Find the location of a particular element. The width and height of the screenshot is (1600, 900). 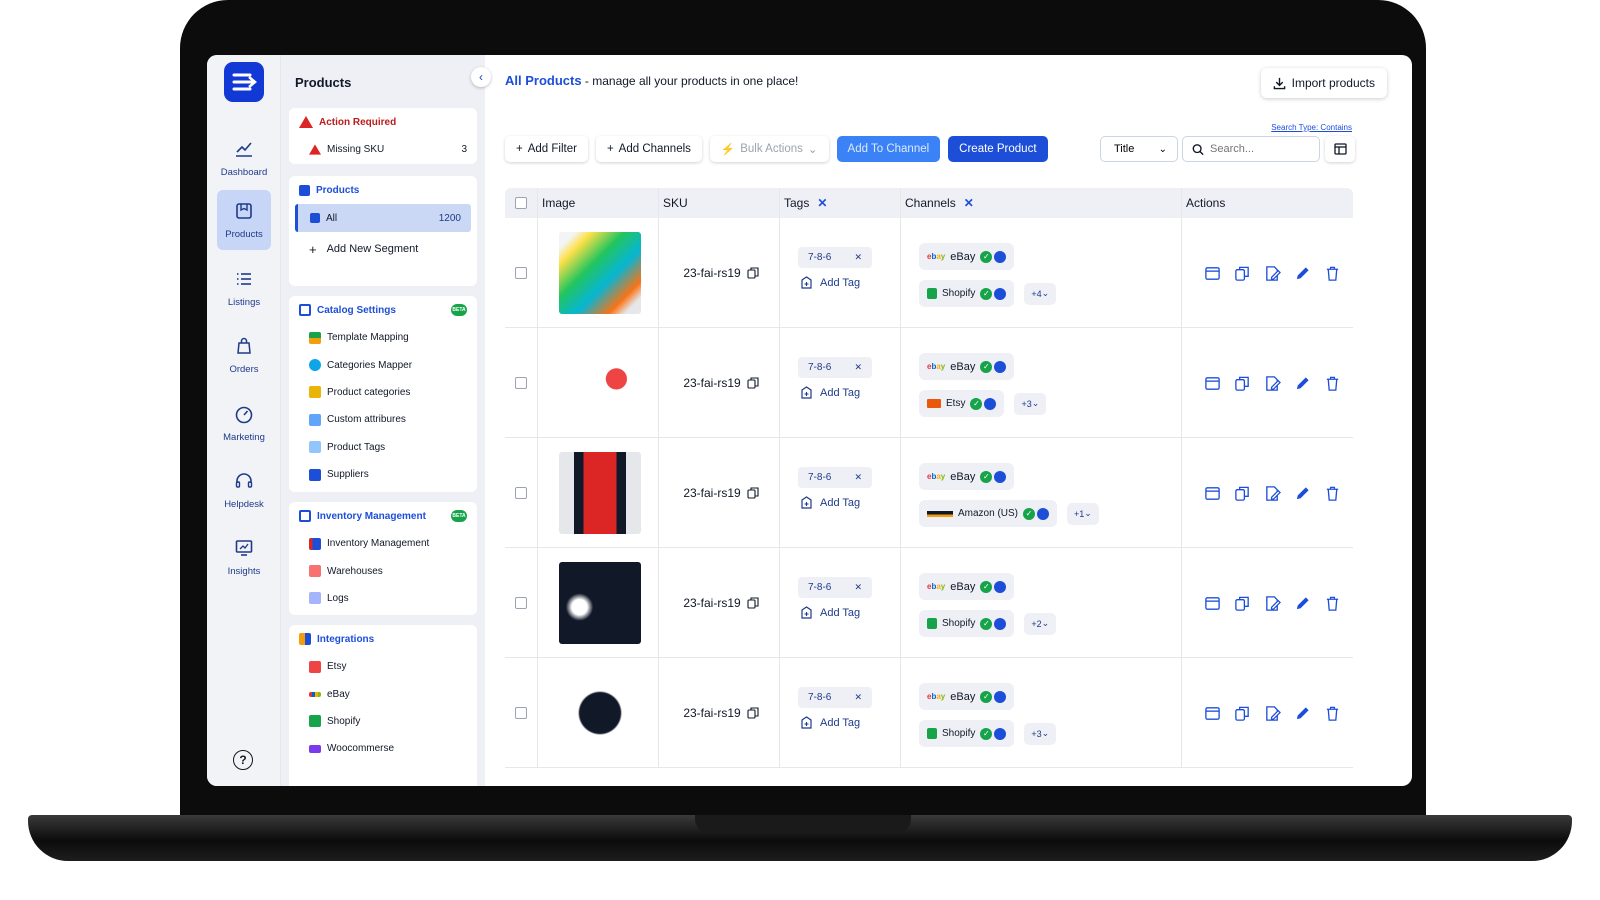

channel-chip: Etsy ✓ is located at coordinates (962, 403).